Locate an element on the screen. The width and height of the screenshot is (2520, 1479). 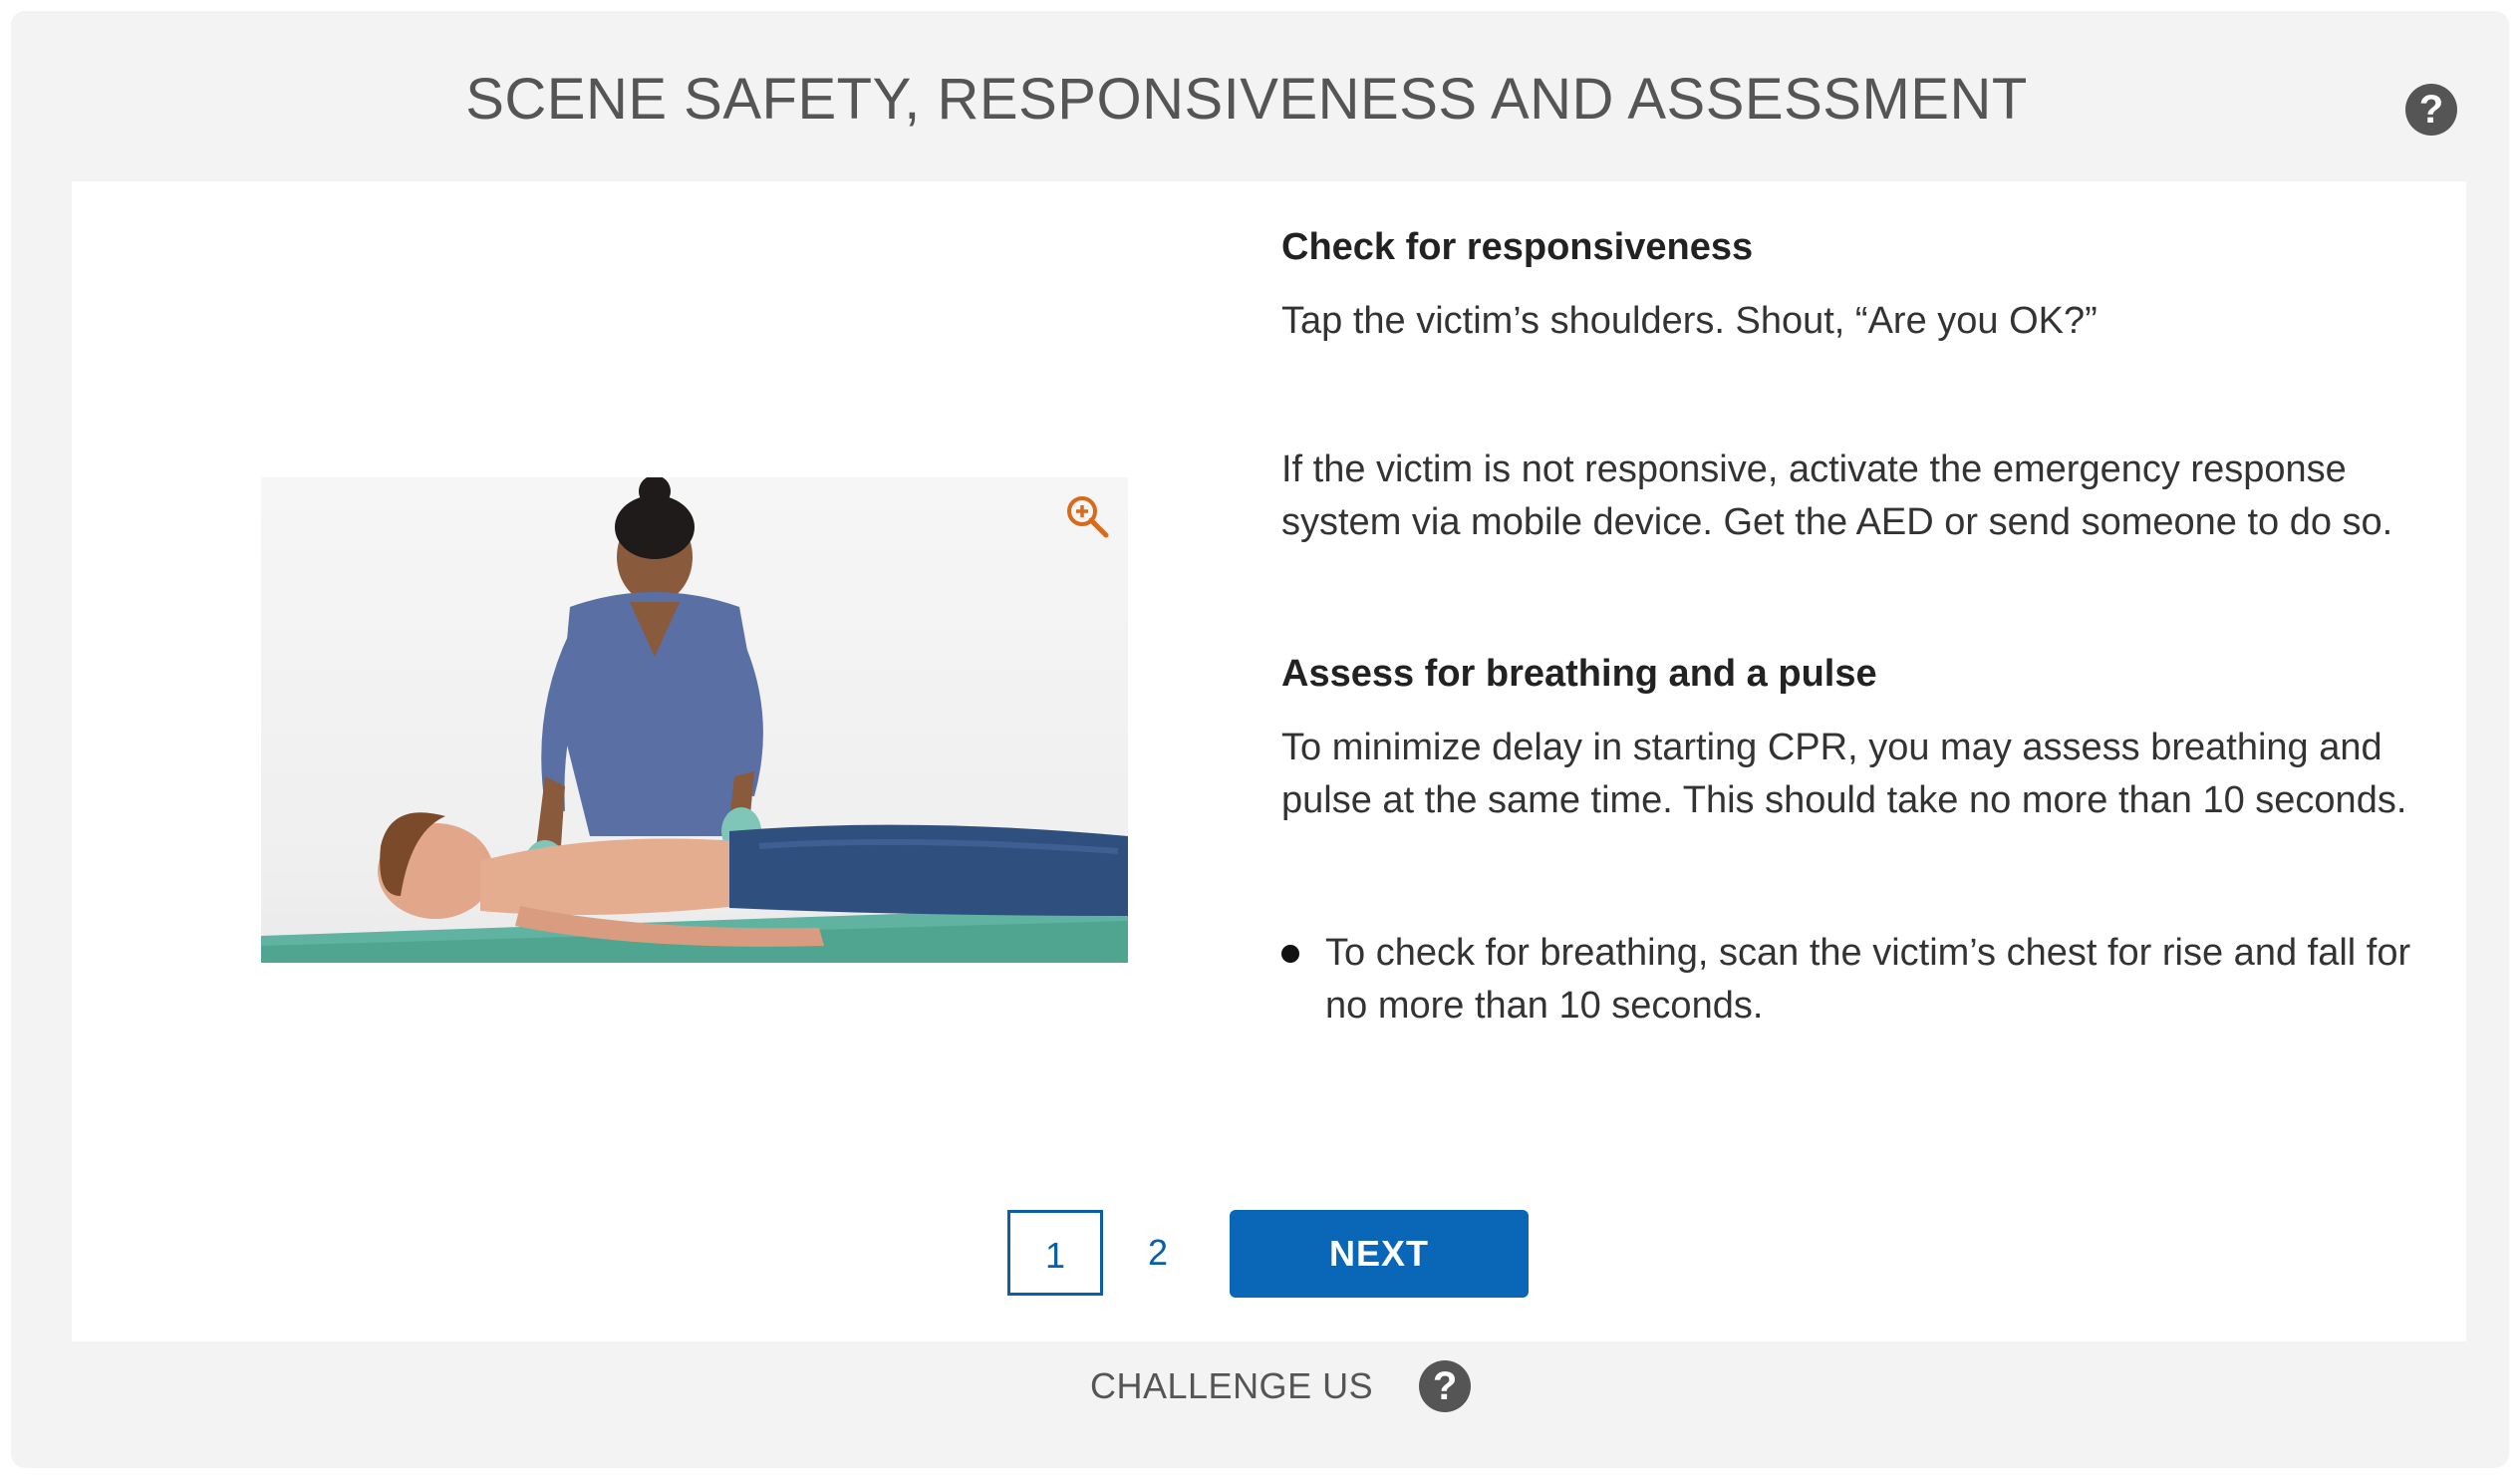
cpr-illustration is located at coordinates (694, 720).